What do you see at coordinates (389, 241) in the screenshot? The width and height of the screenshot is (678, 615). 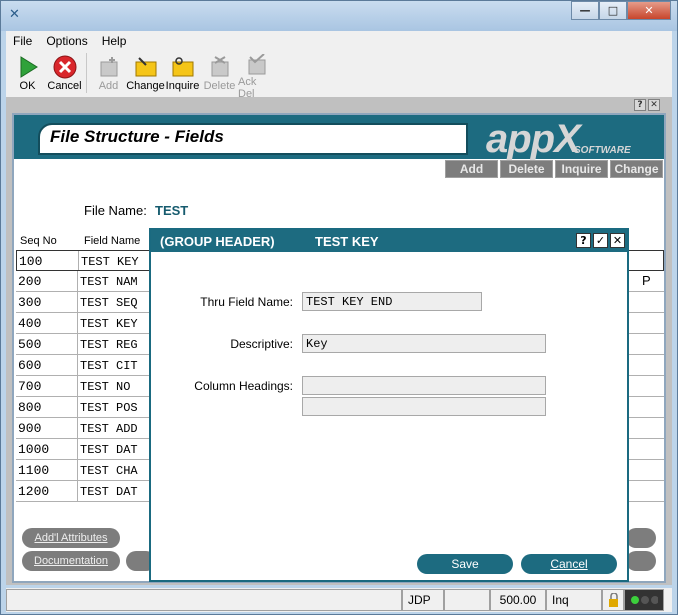 I see `dialog-title-bar: (GROUP HEADER) TEST KEY ? ✓ ✕` at bounding box center [389, 241].